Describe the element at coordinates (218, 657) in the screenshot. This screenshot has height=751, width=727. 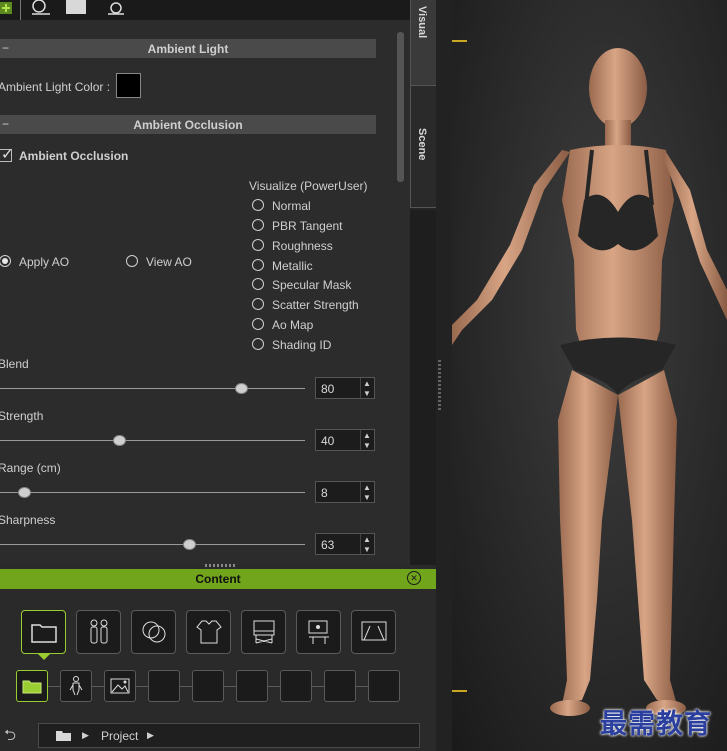
I see `content-panel: Content ✕ ⮌ ▶ Project ▶` at that location.